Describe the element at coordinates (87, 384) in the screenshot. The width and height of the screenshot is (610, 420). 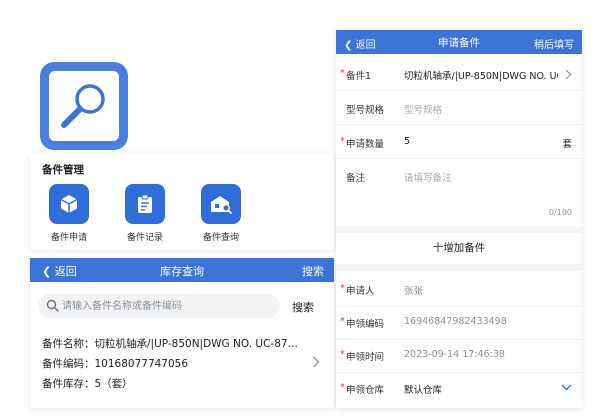
I see `part-stock-line: 备件库存：5（套）` at that location.